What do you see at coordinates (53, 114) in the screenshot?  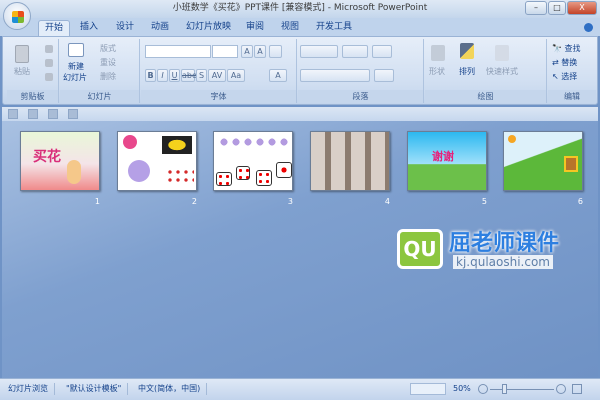 I see `rehearse-icon` at bounding box center [53, 114].